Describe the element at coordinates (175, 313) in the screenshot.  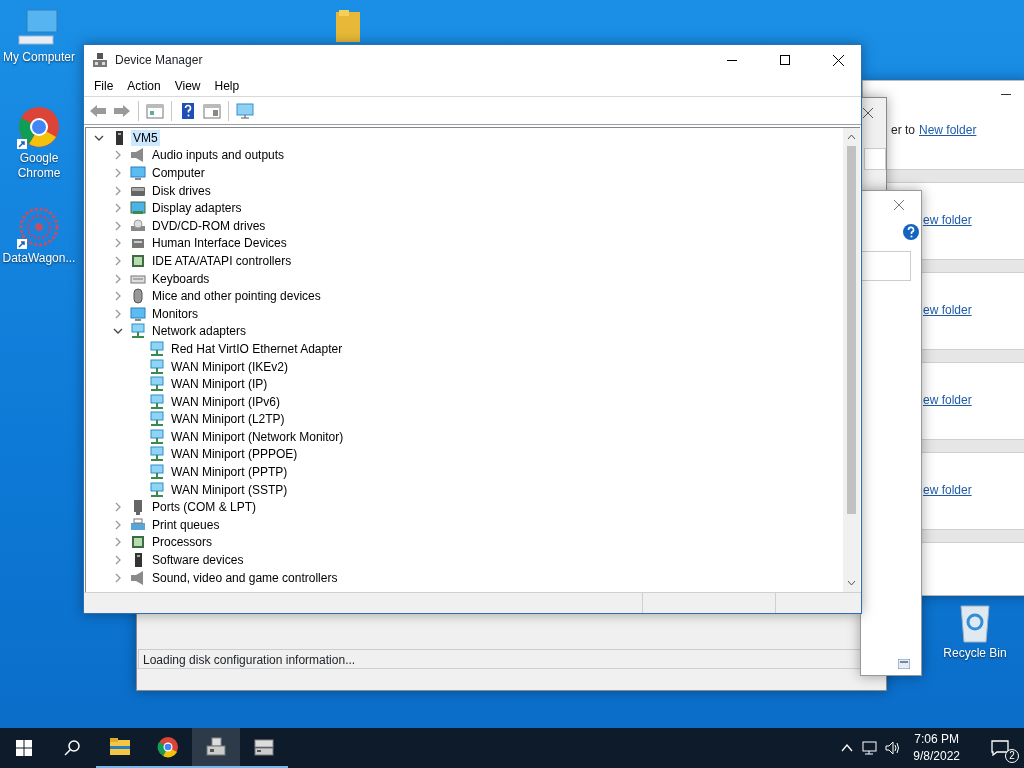
I see `tree-item: Monitors` at that location.